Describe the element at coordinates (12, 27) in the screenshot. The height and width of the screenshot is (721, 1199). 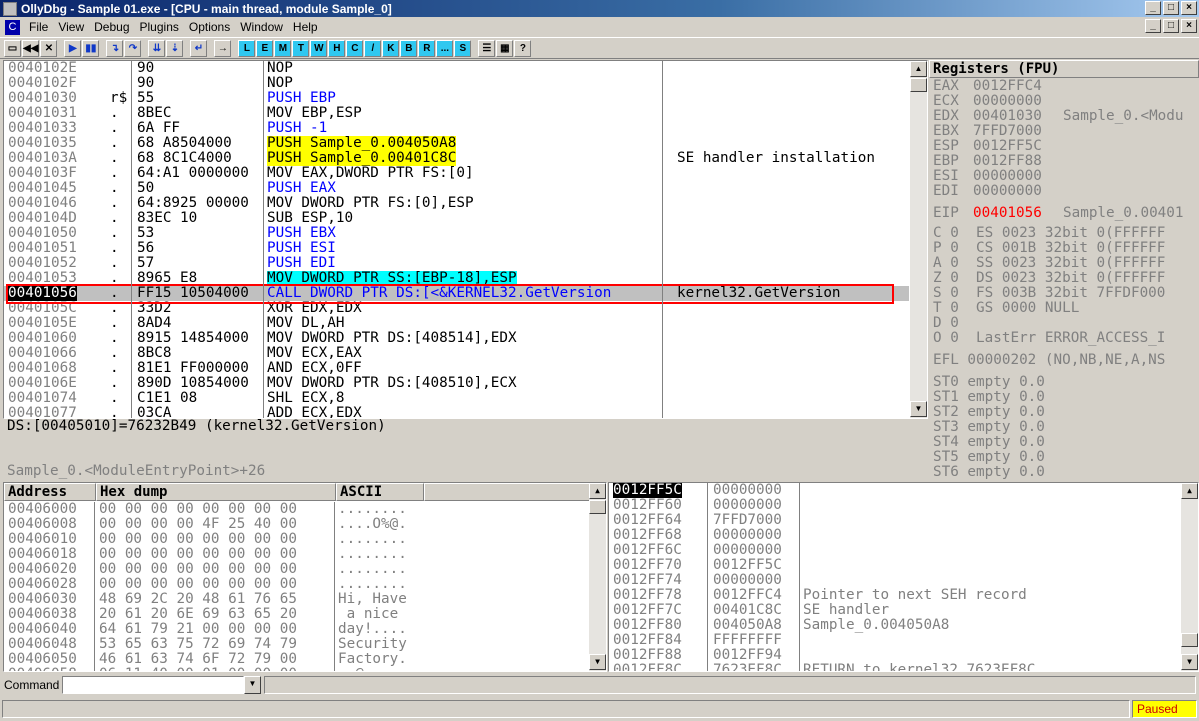
I see `cpu-window-icon: C` at that location.